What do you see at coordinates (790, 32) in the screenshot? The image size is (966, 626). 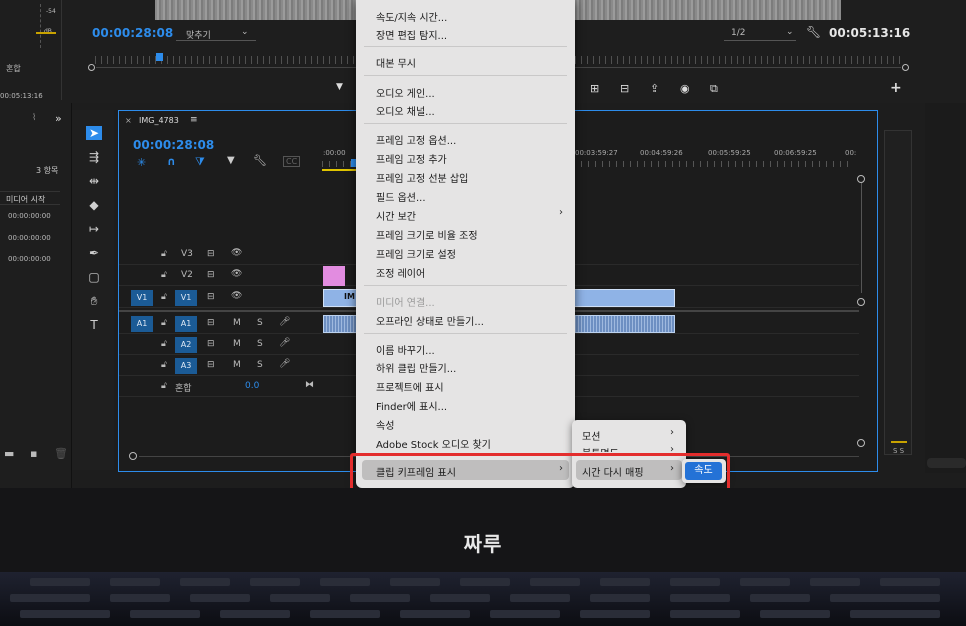 I see `chevron-down-icon: ⌄` at bounding box center [790, 32].